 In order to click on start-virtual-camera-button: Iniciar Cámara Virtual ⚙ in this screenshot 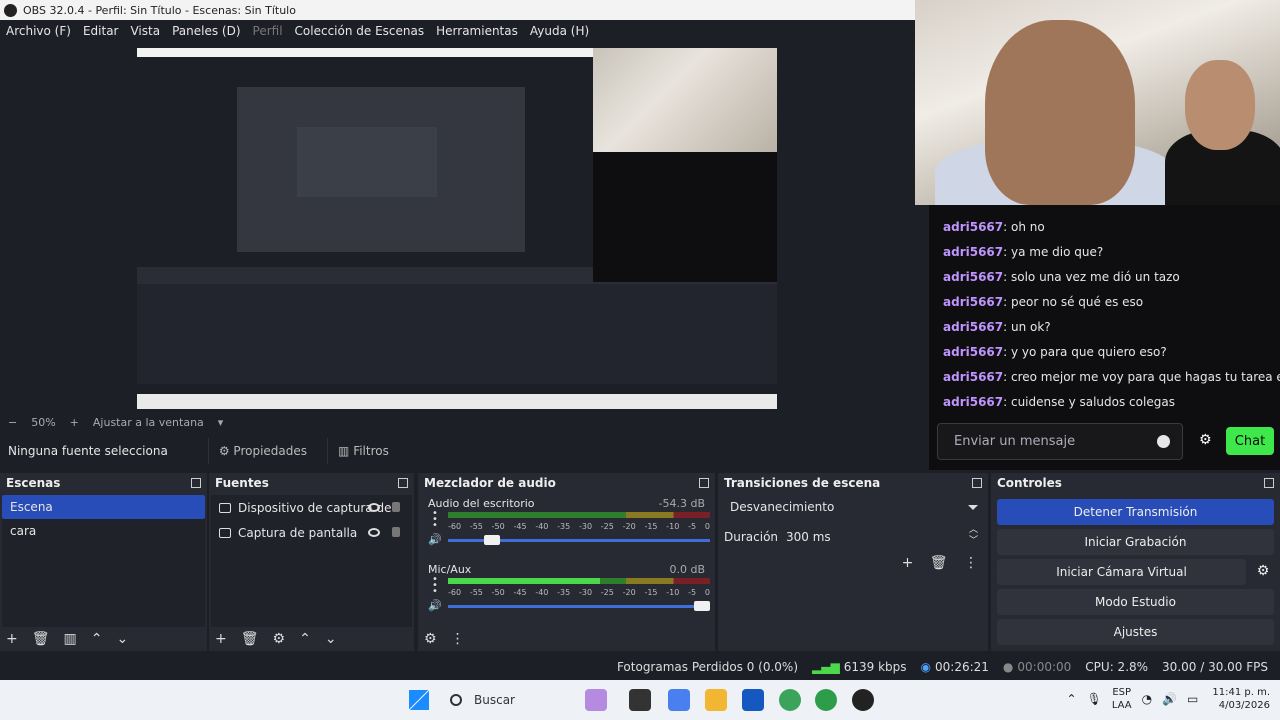, I will do `click(1133, 572)`.